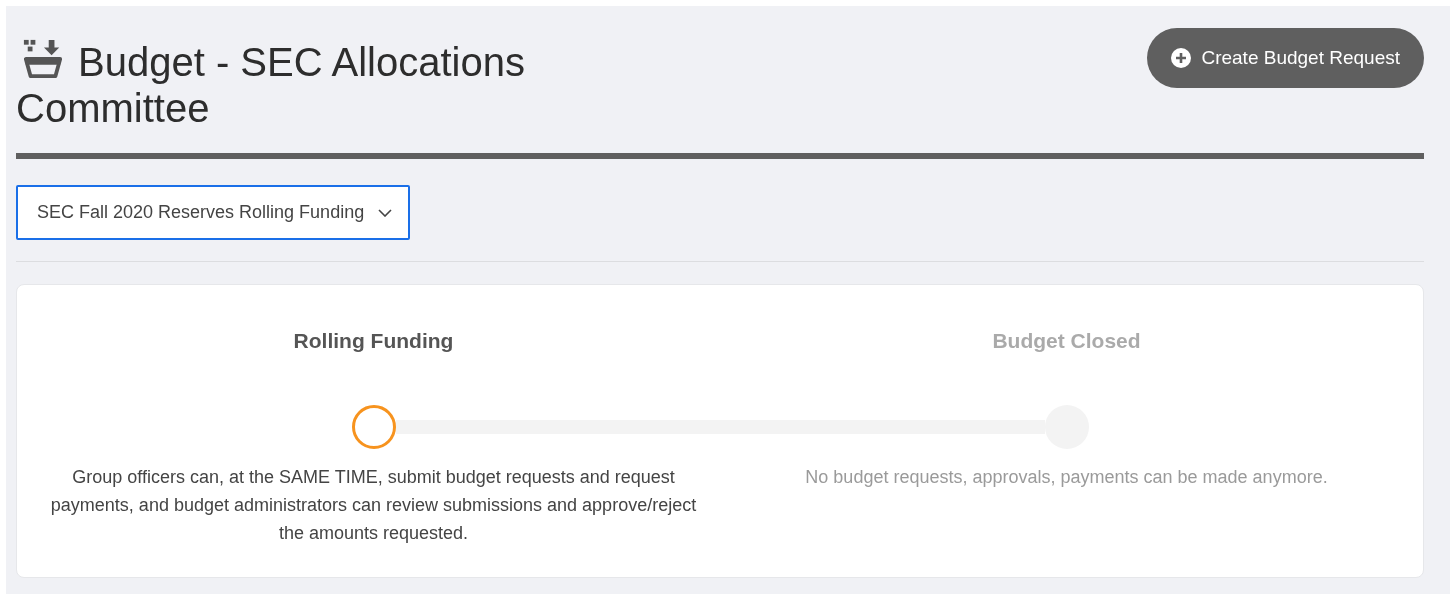 Image resolution: width=1450 pixels, height=594 pixels. Describe the element at coordinates (213, 212) in the screenshot. I see `budget-dropdown: SEC Fall 2020 Reserves Rolling Funding` at that location.